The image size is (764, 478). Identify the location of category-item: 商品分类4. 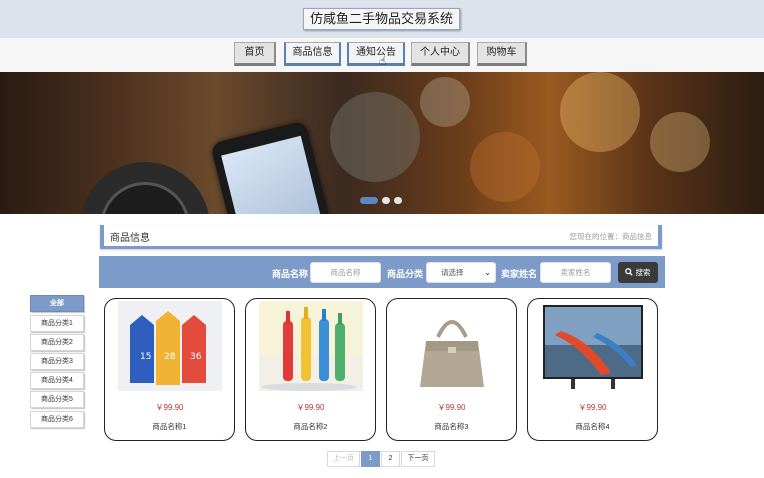
(57, 380).